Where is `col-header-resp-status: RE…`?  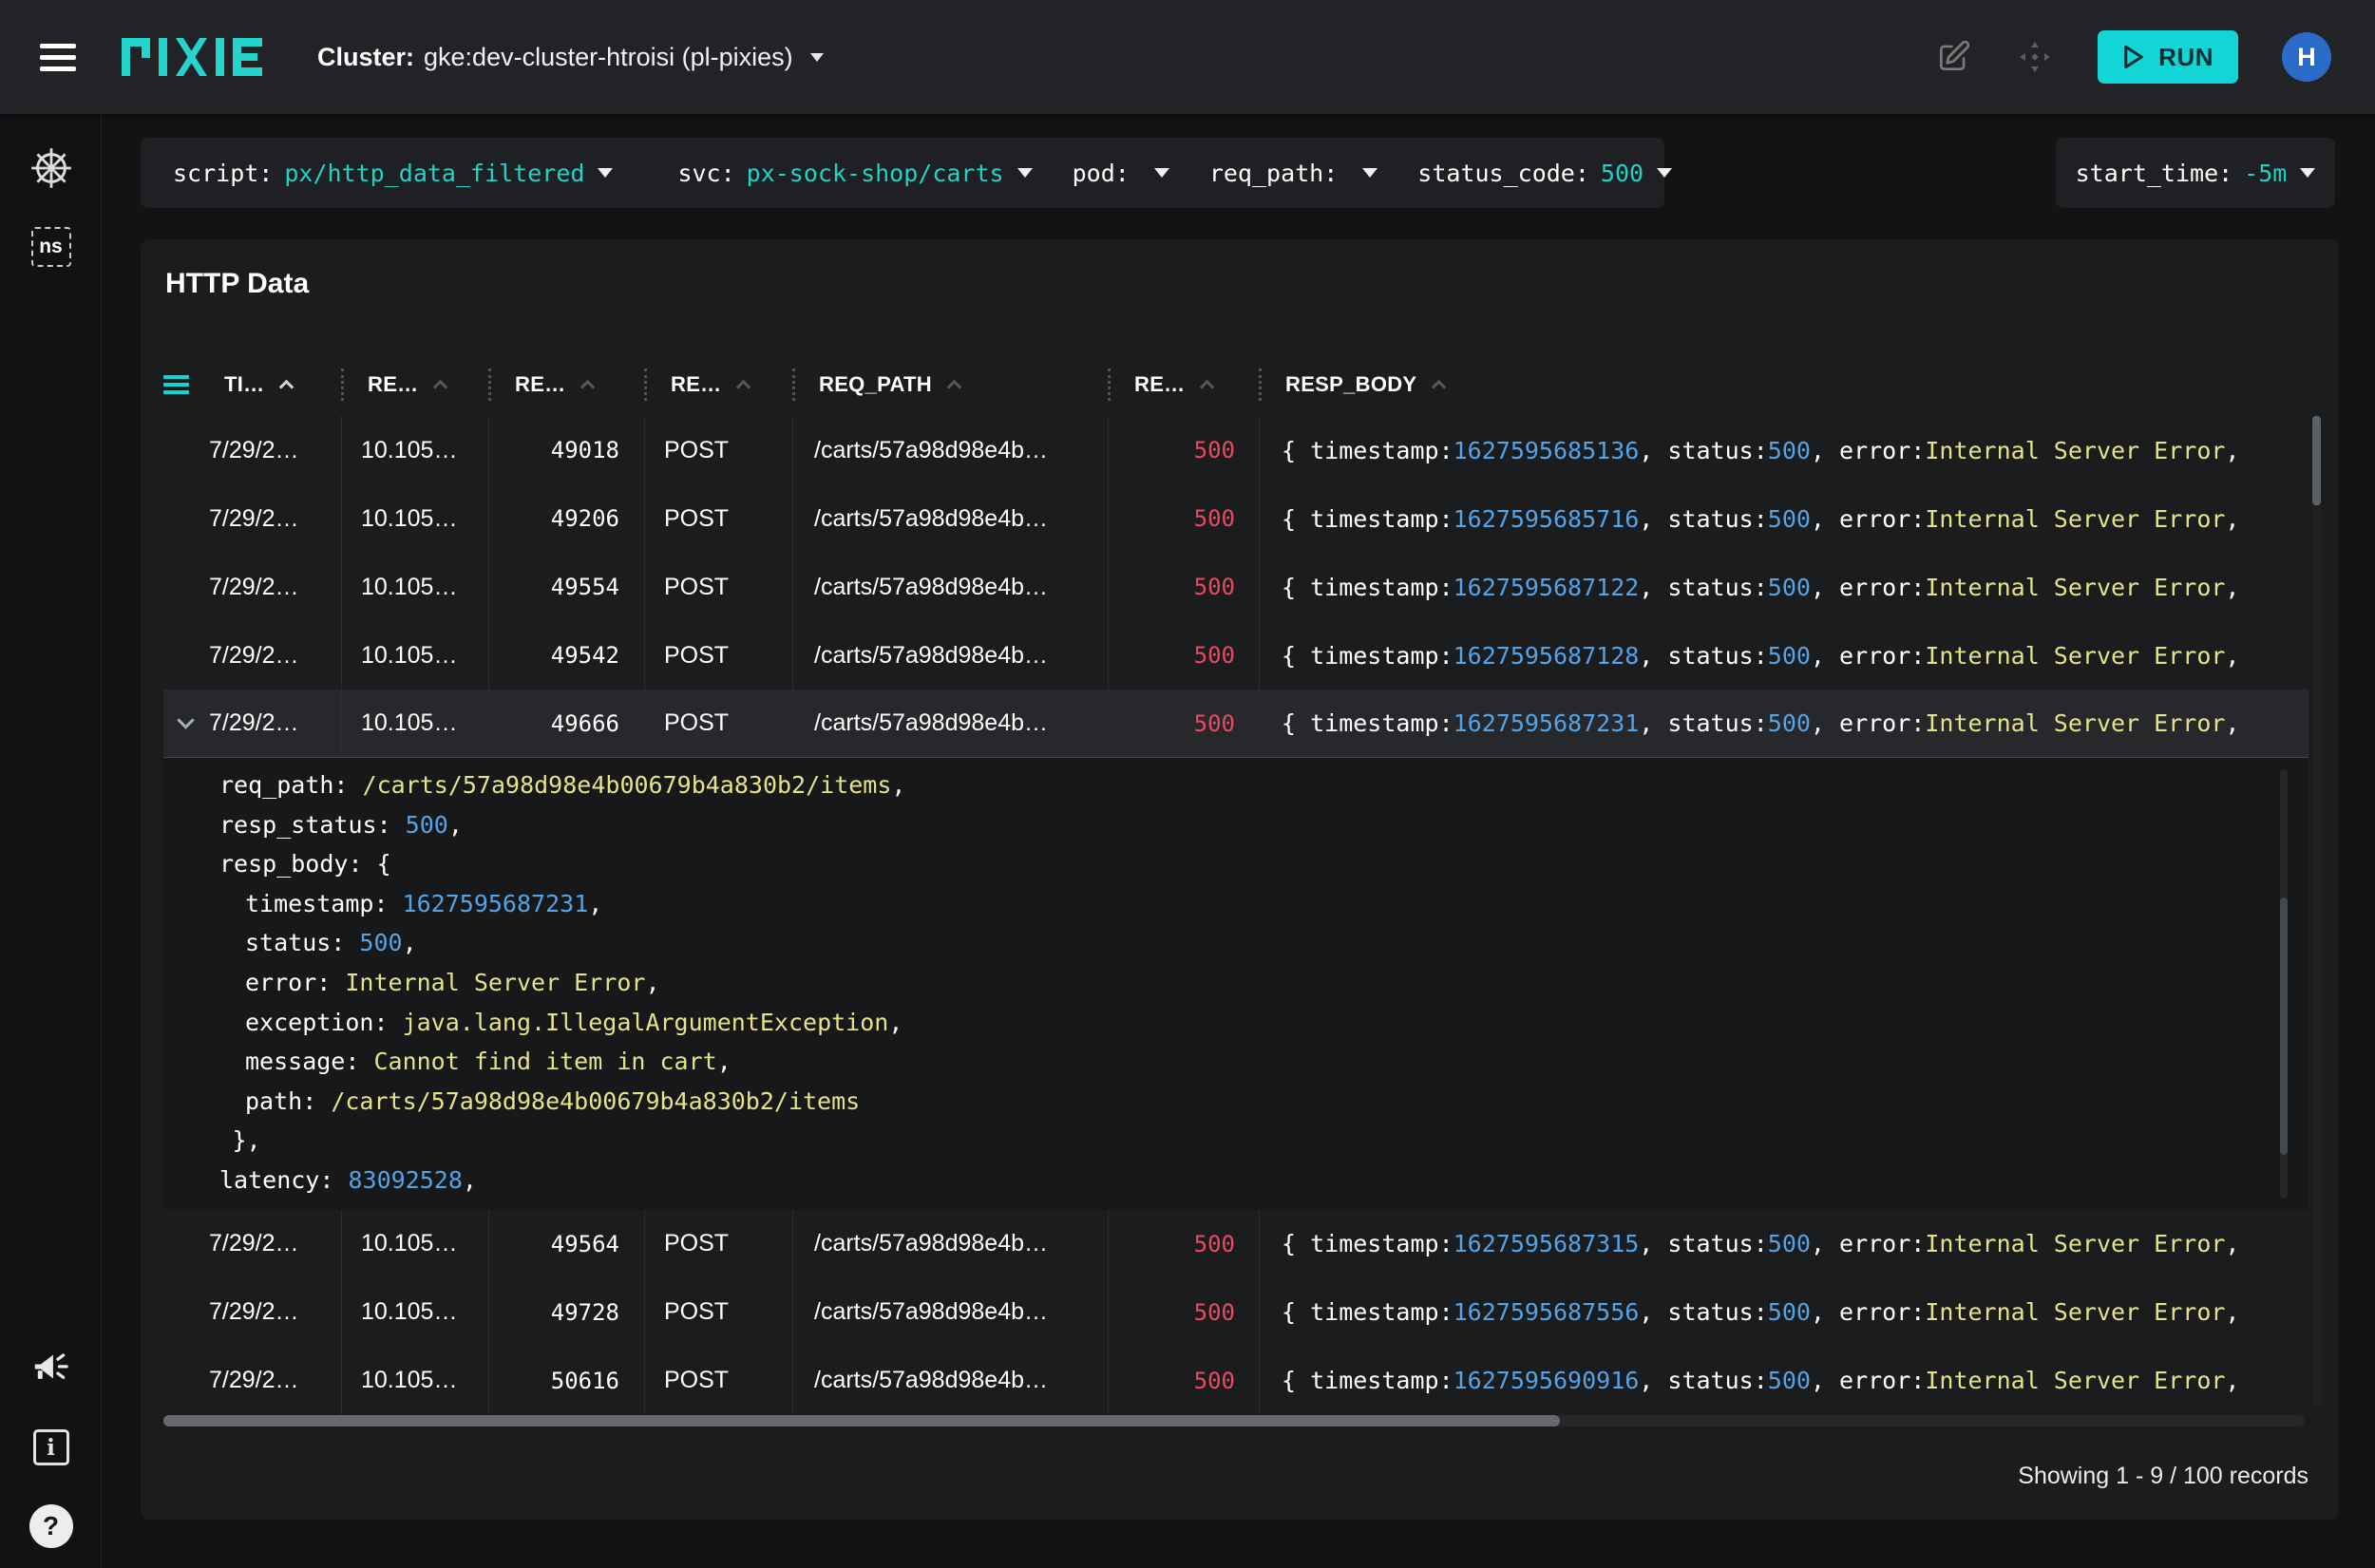 col-header-resp-status: RE… is located at coordinates (1183, 384).